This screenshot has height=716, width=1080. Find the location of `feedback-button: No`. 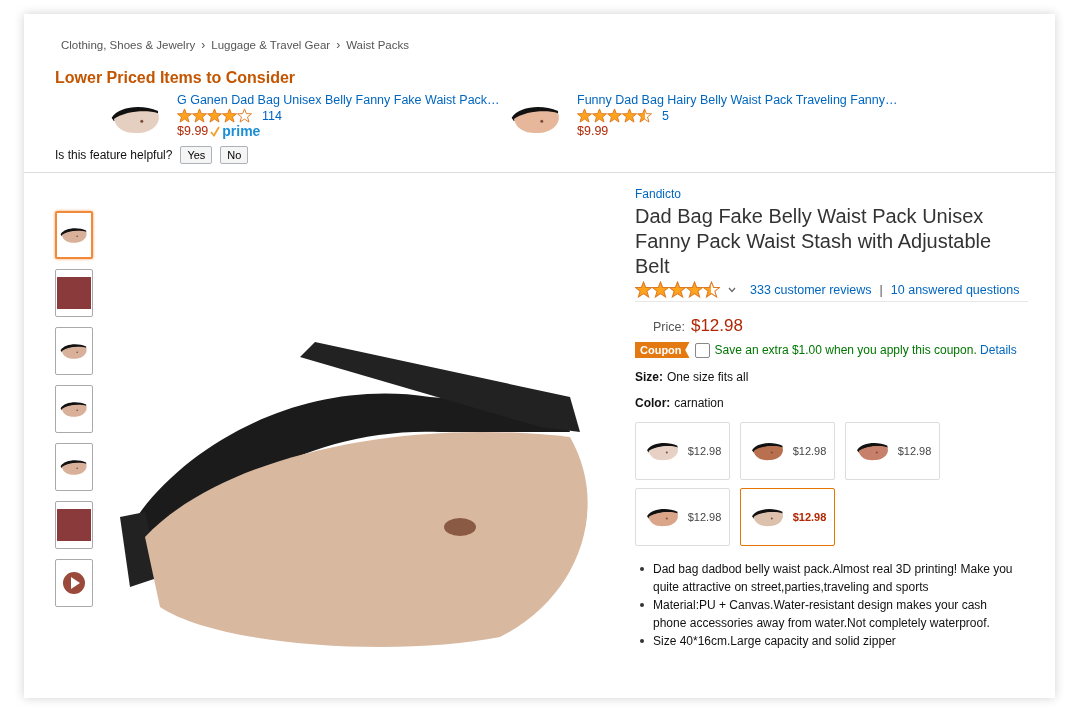

feedback-button: No is located at coordinates (234, 155).